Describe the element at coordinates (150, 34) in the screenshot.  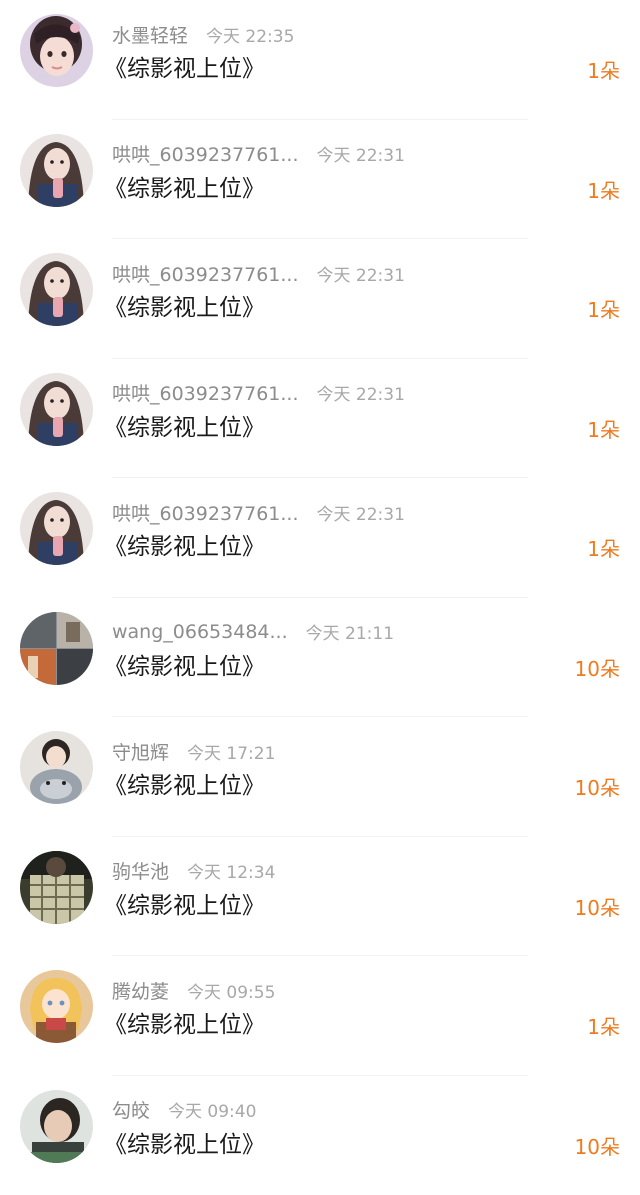
I see `username: 水墨轻轻` at that location.